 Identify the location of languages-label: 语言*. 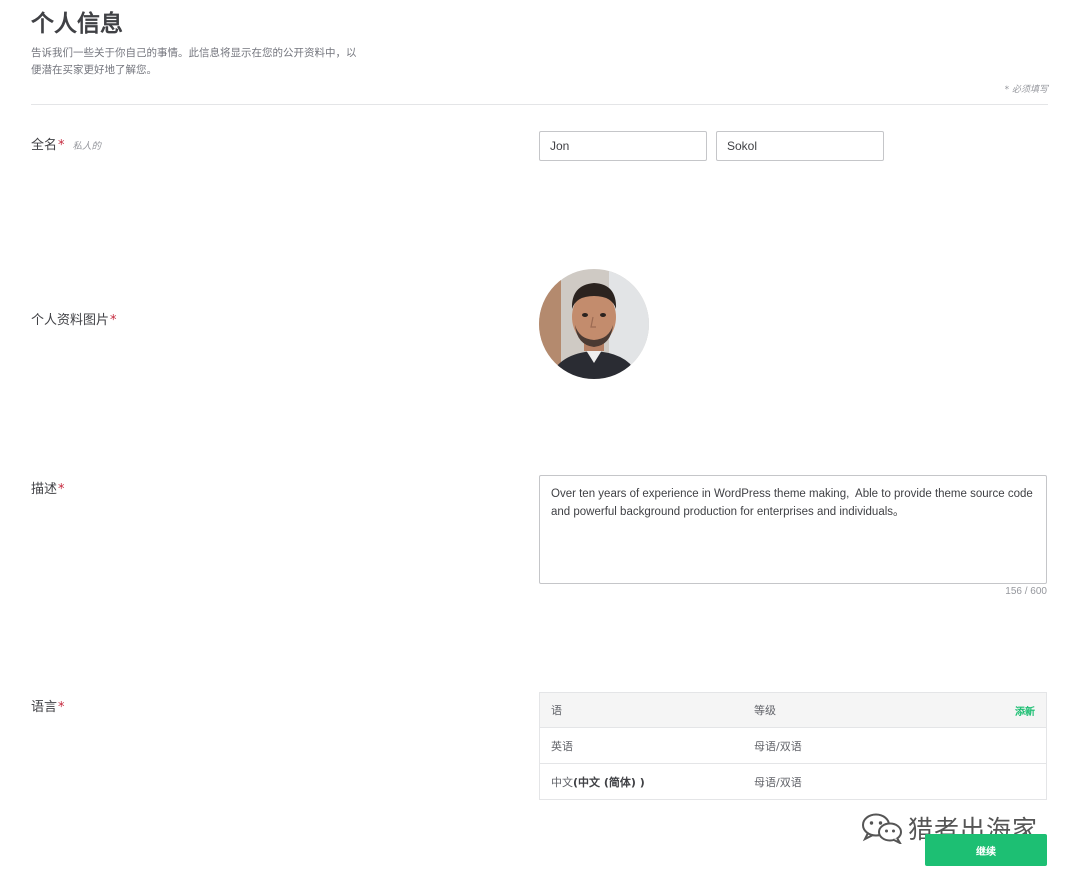
(48, 705).